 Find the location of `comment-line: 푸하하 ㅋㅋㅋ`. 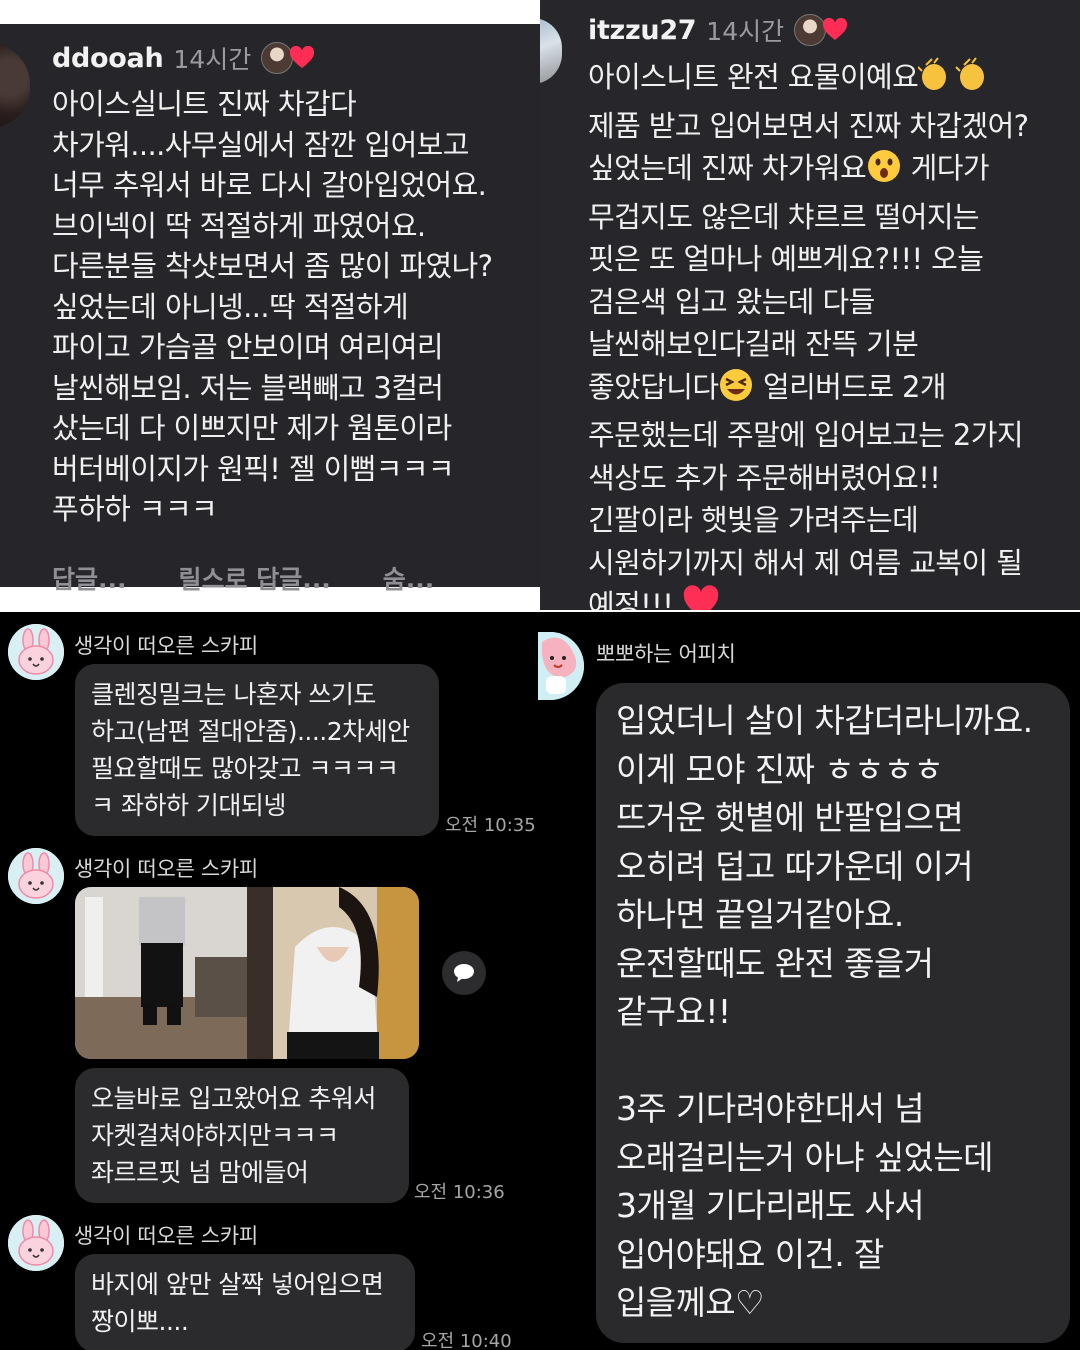

comment-line: 푸하하 ㅋㅋㅋ is located at coordinates (135, 509).